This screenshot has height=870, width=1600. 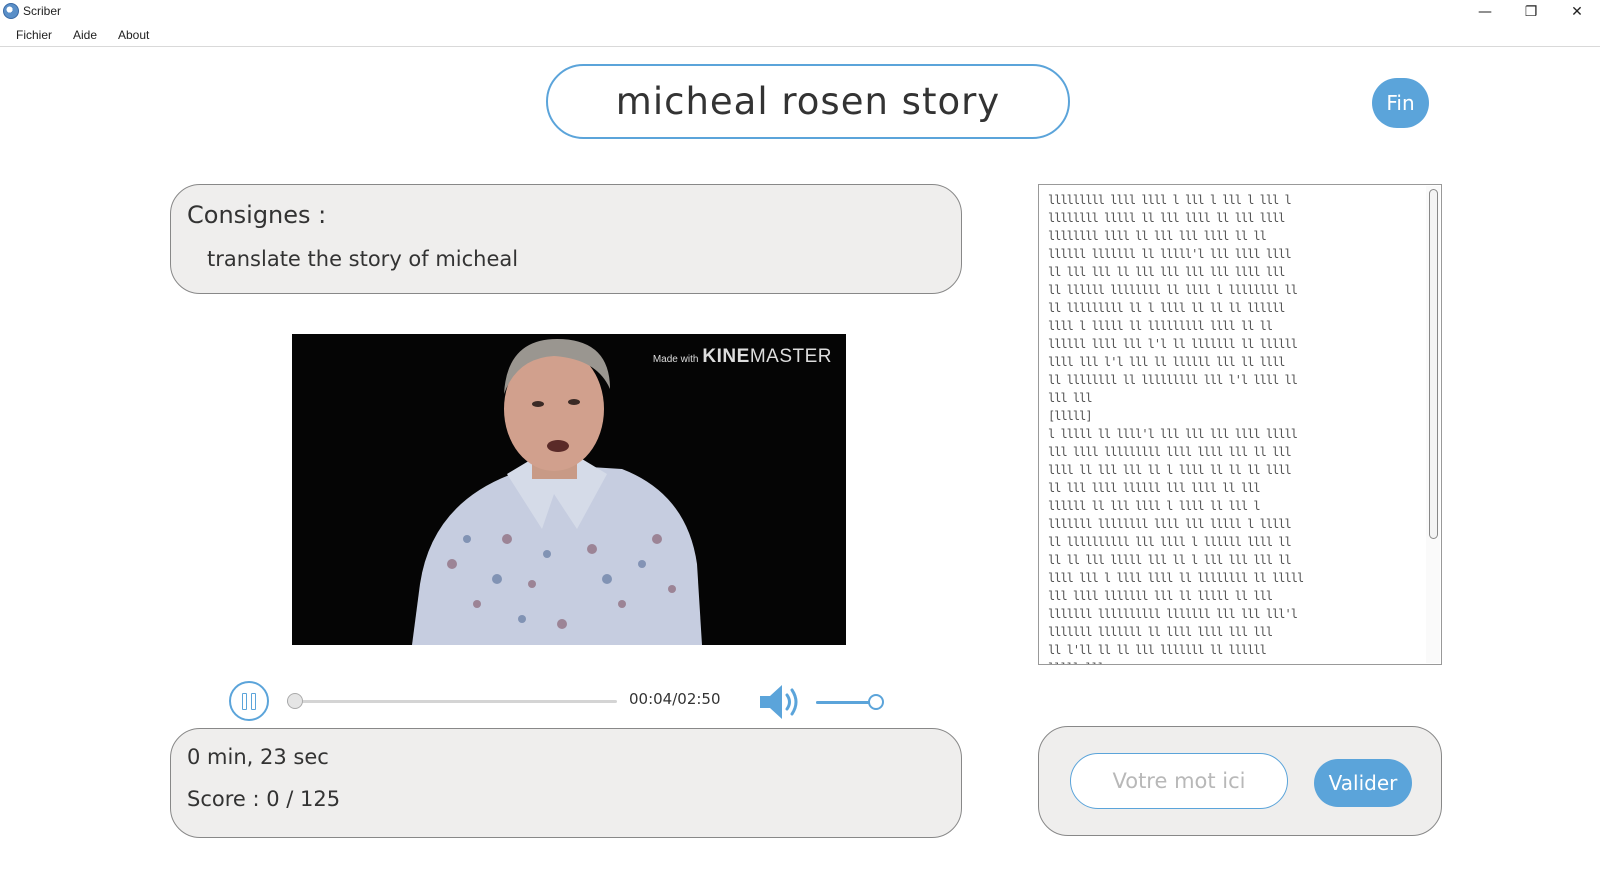 I want to click on video-frame, so click(x=569, y=489).